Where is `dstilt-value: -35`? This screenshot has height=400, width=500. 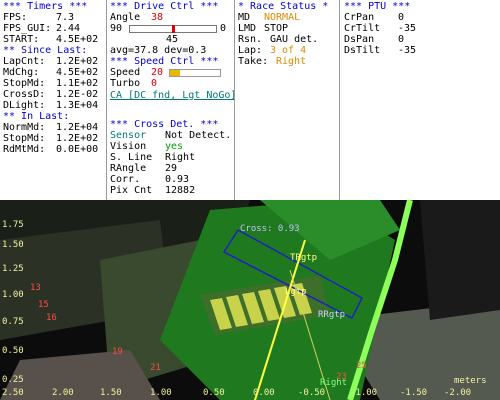
dstilt-value: -35 is located at coordinates (407, 50).